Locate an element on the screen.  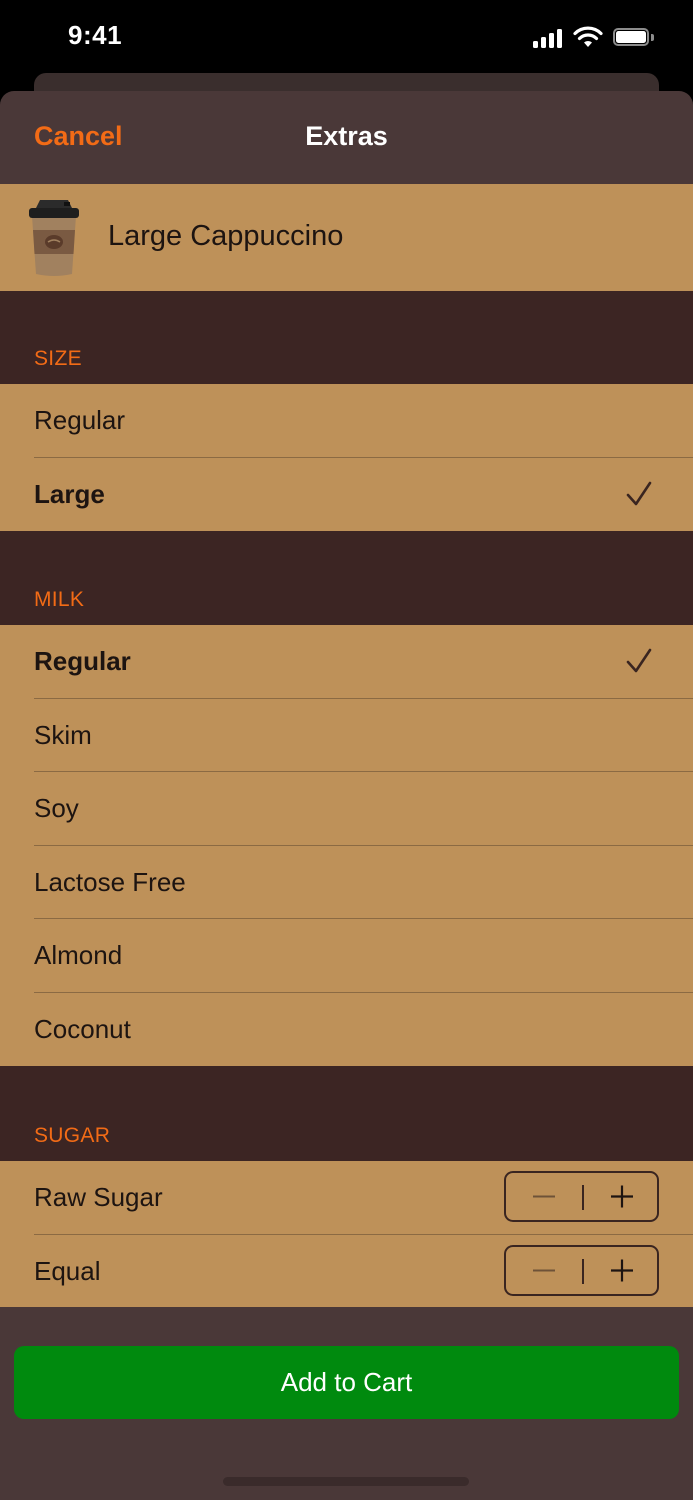
battery-icon is located at coordinates (634, 38).